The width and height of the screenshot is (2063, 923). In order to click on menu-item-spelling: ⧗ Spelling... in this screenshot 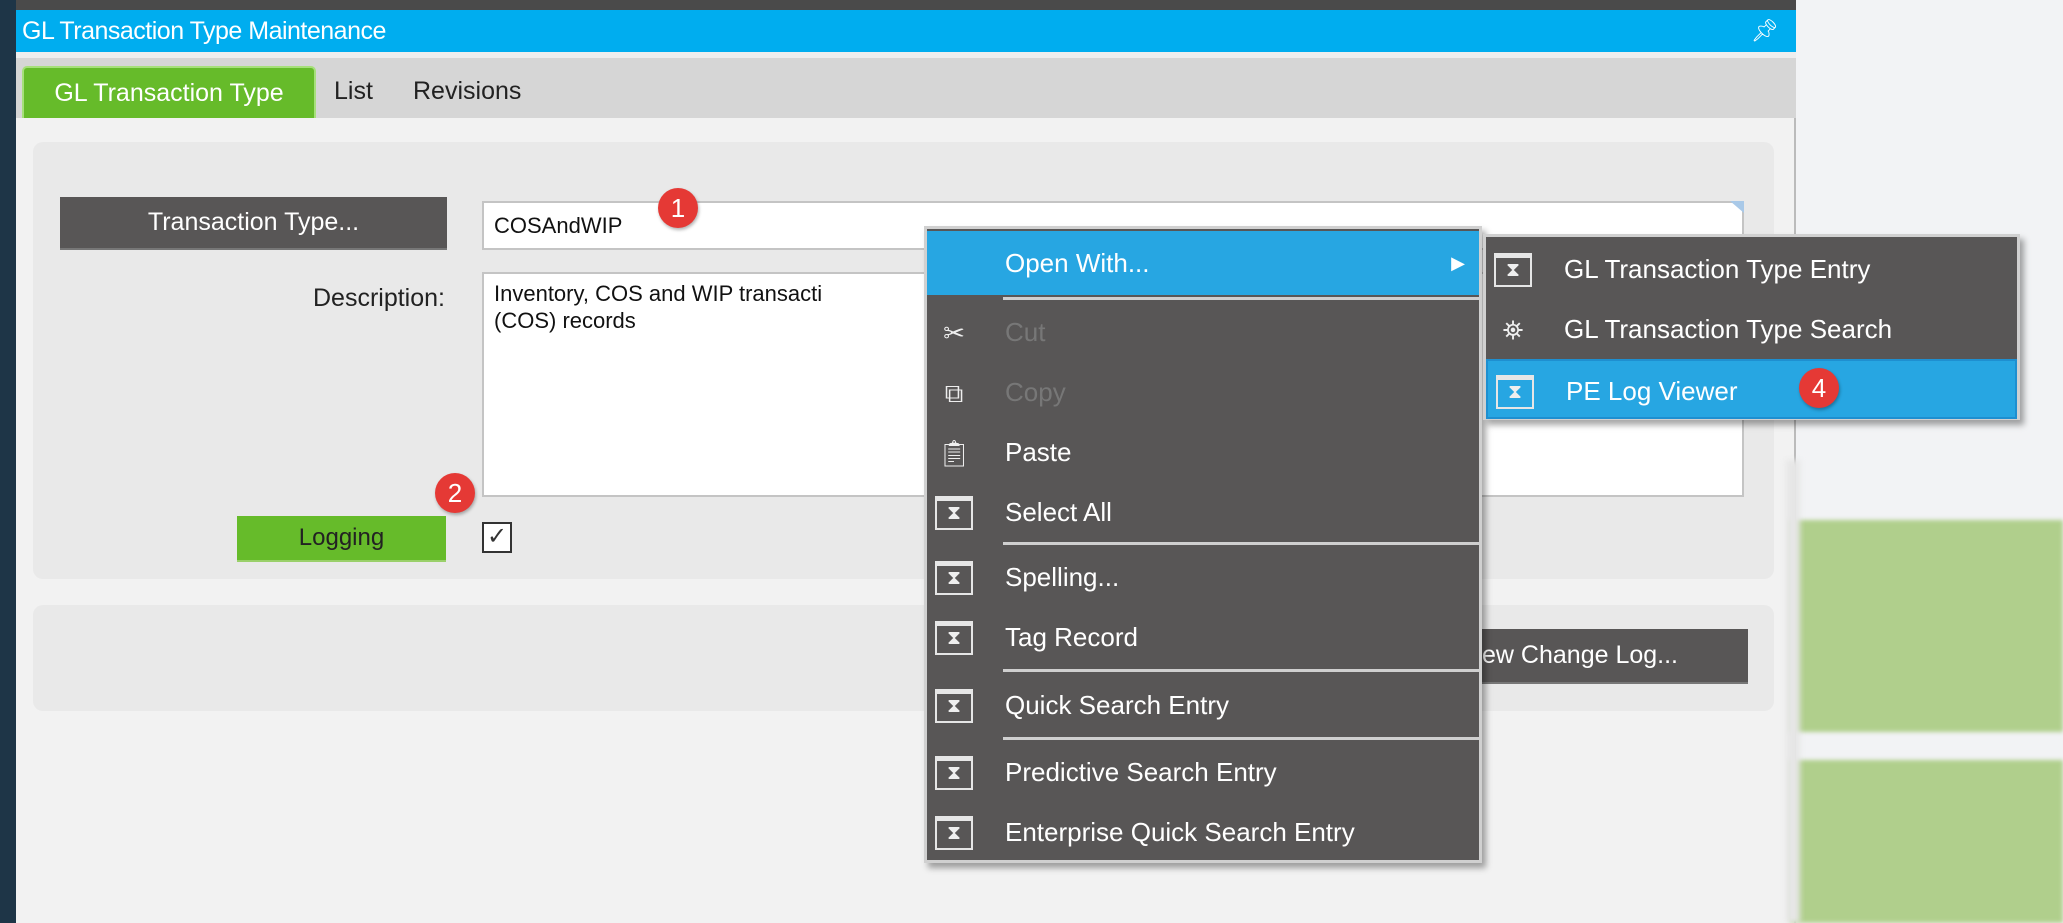, I will do `click(1203, 577)`.